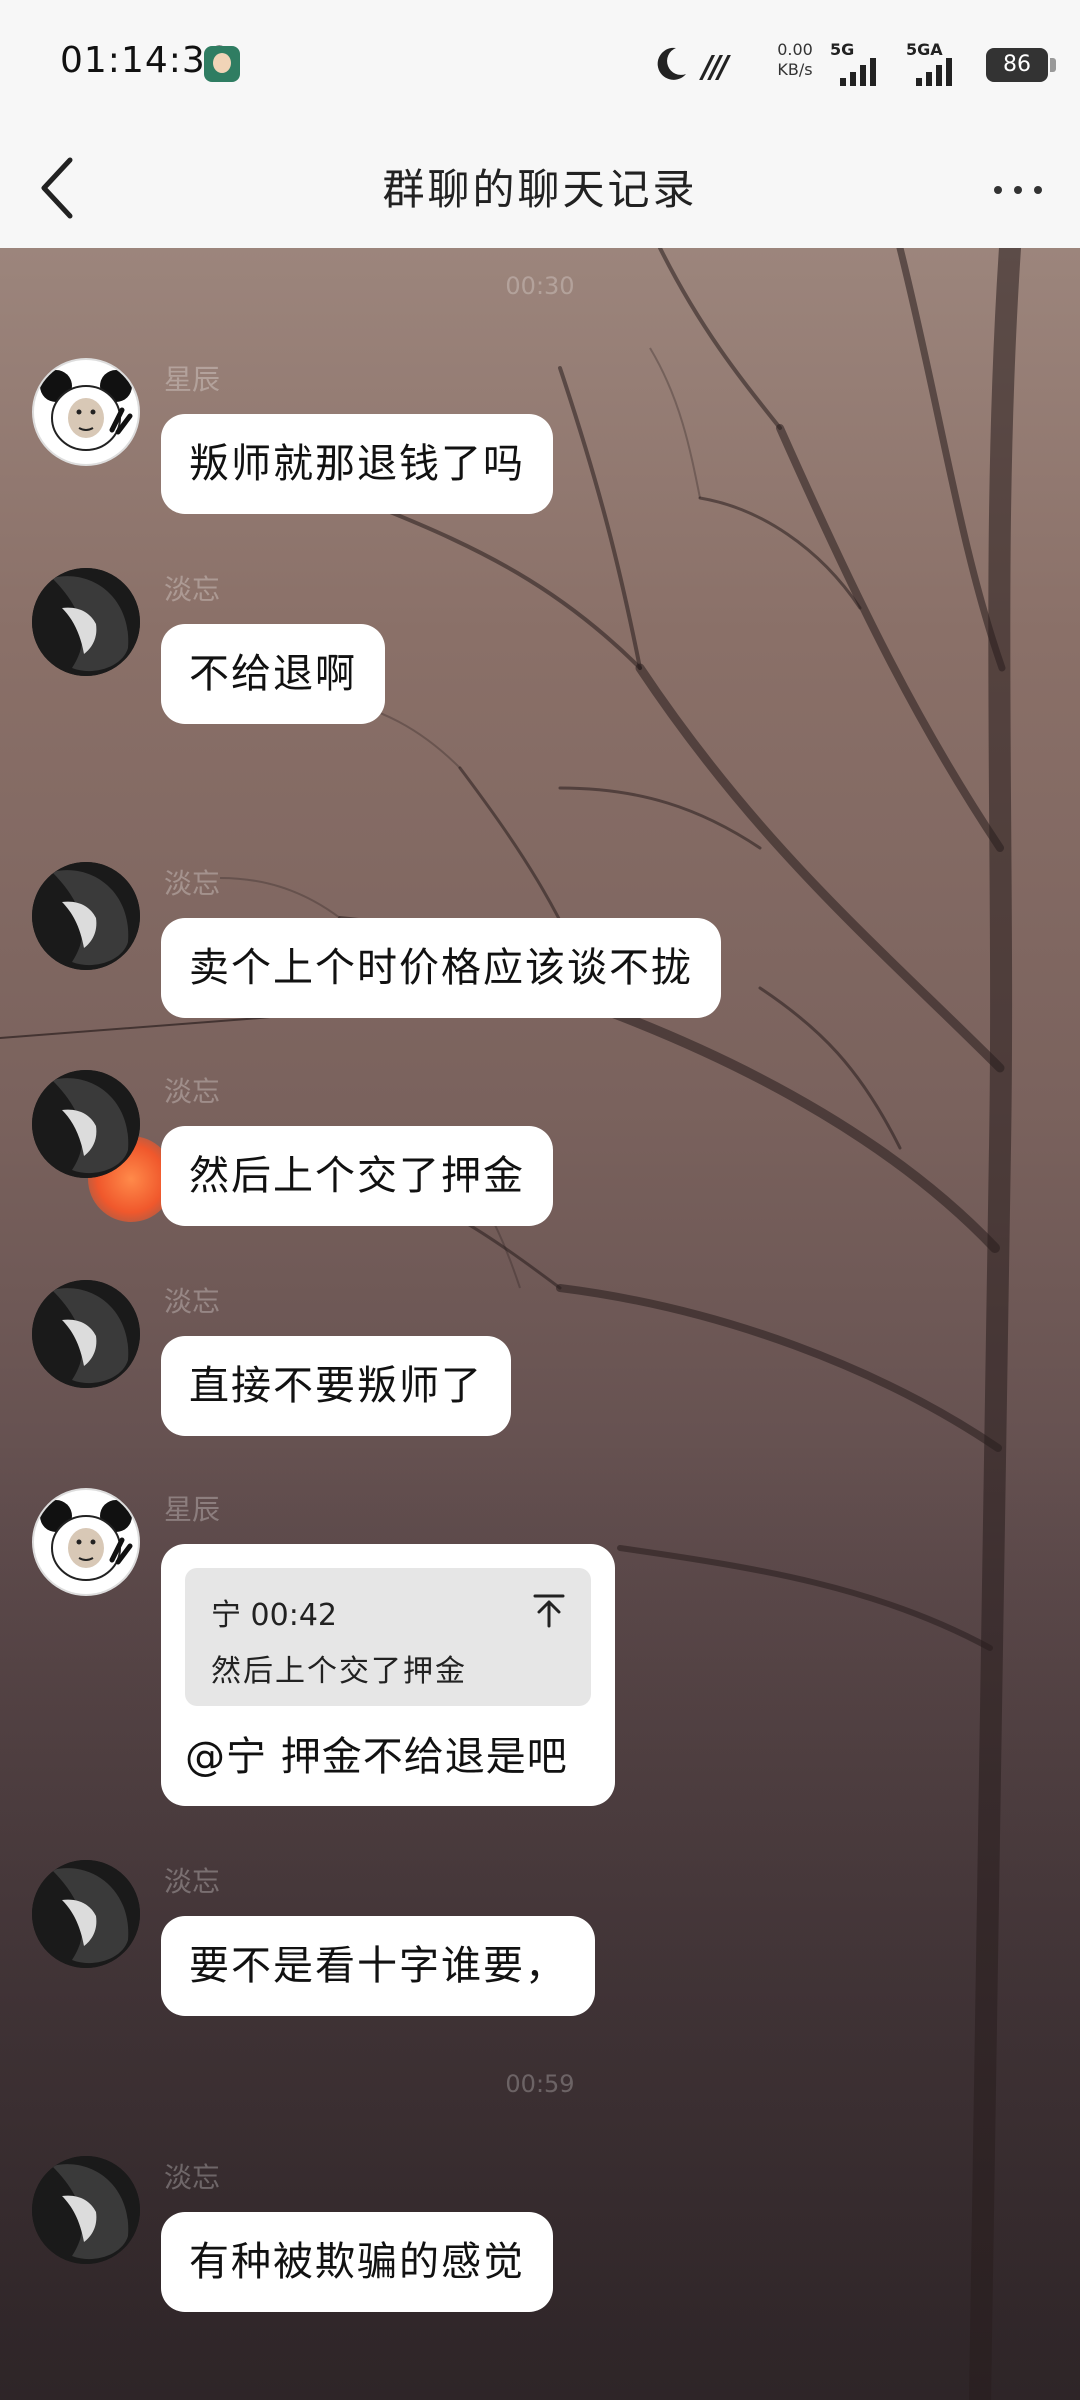  I want to click on app-notification-icon, so click(222, 64).